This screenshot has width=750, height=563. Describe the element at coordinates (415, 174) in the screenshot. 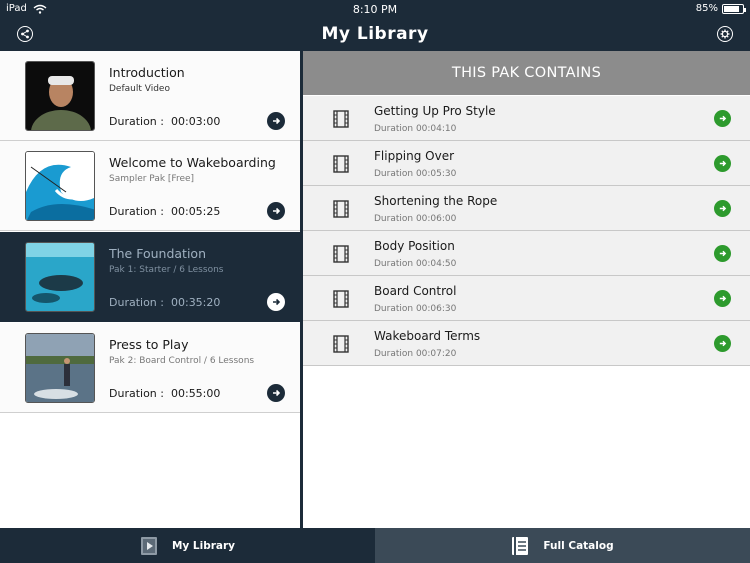

I see `lesson-duration: Duration 00:05:30` at that location.